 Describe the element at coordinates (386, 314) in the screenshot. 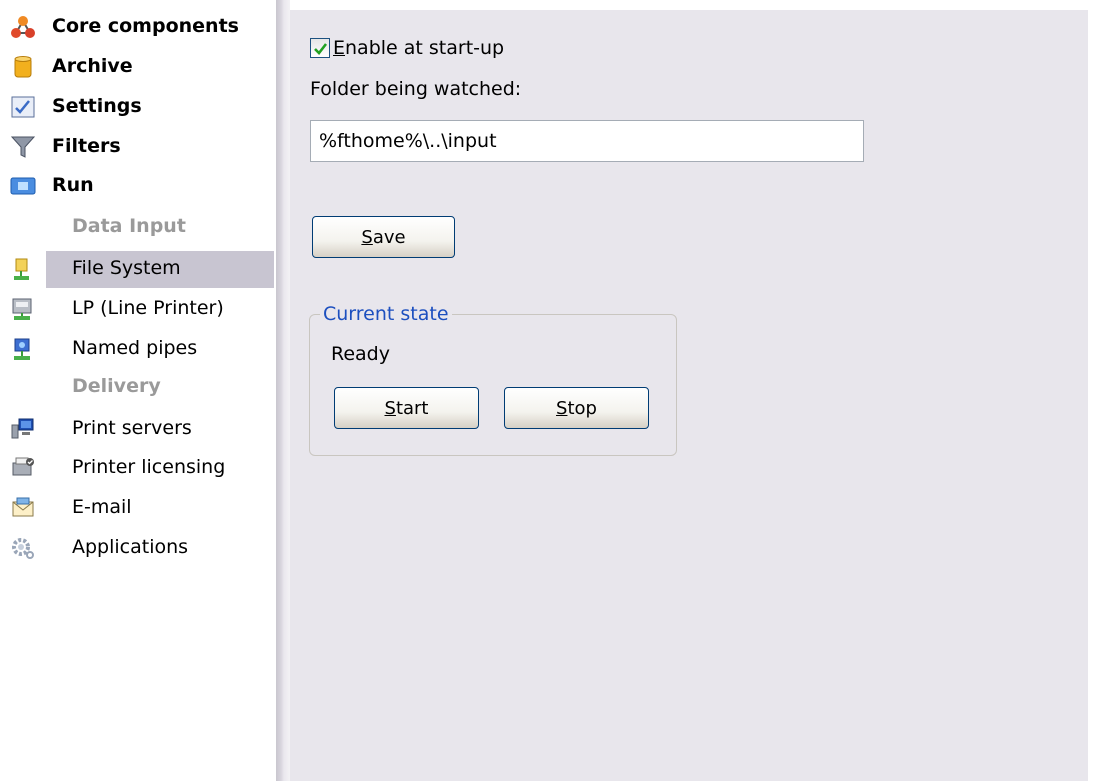

I see `current-state-legend: Current state` at that location.